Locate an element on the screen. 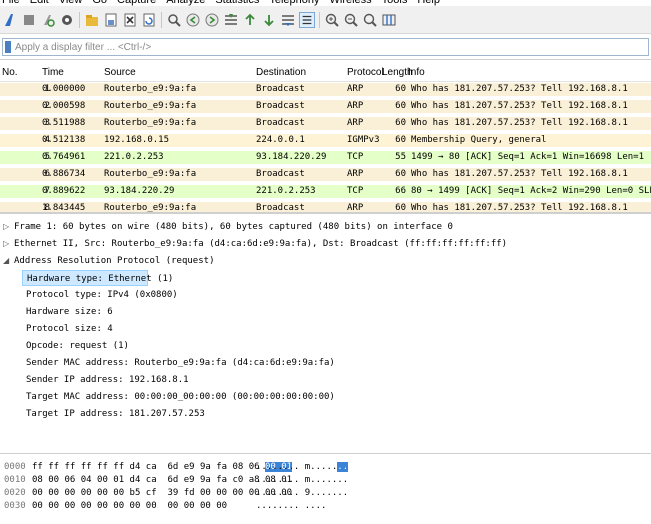 This screenshot has width=651, height=524. go-to-packet-icon is located at coordinates (231, 20).